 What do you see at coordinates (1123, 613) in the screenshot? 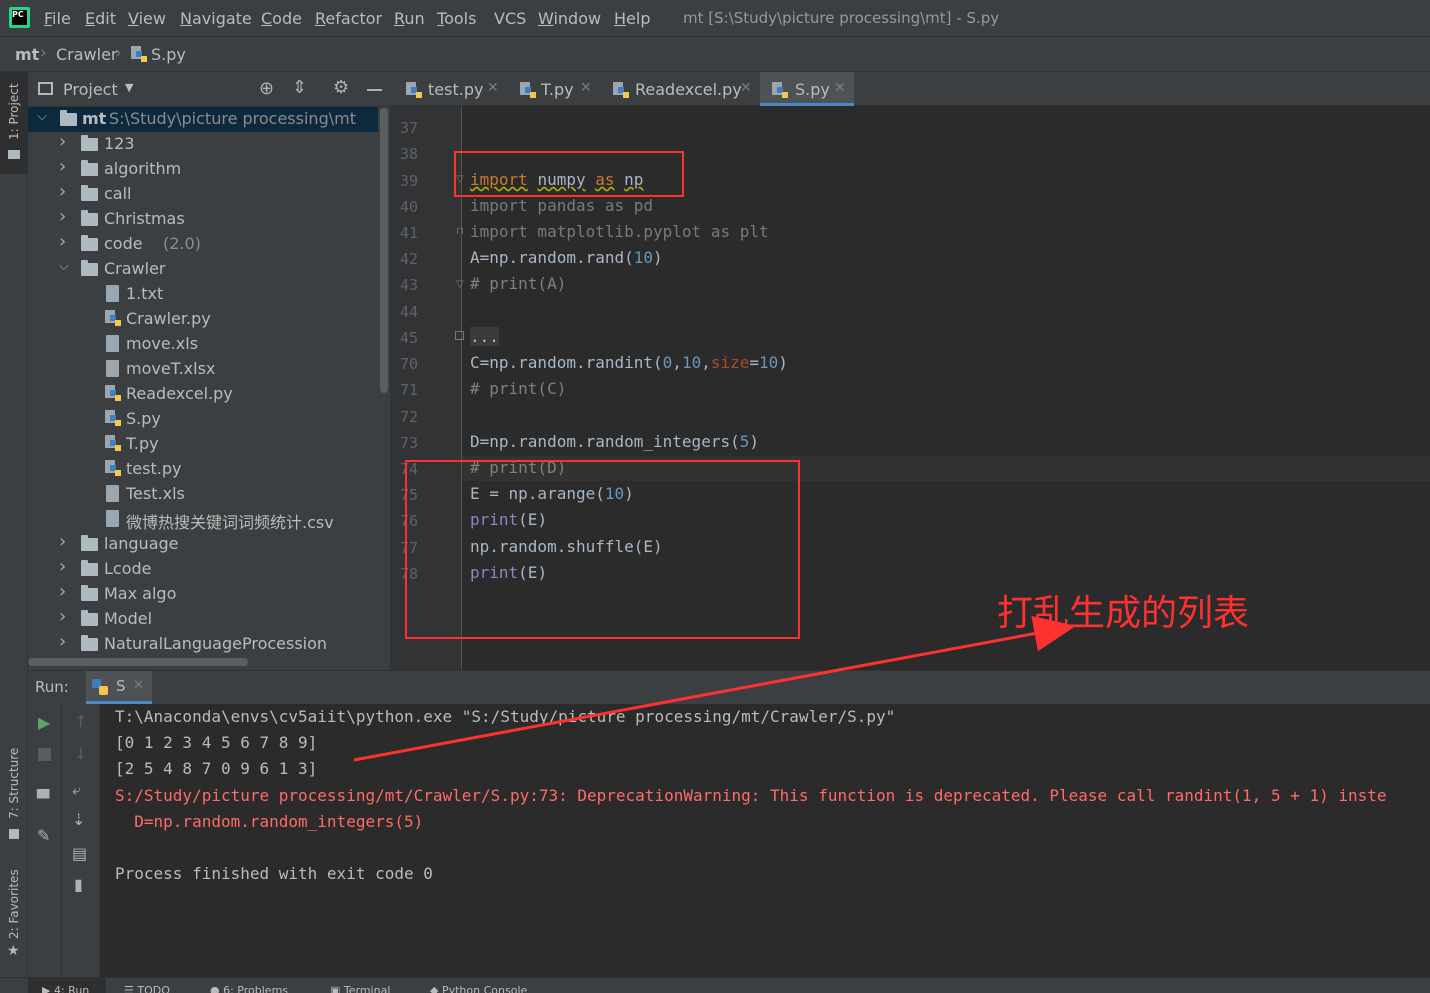
I see `annotation-label: 打乱生成的列表` at bounding box center [1123, 613].